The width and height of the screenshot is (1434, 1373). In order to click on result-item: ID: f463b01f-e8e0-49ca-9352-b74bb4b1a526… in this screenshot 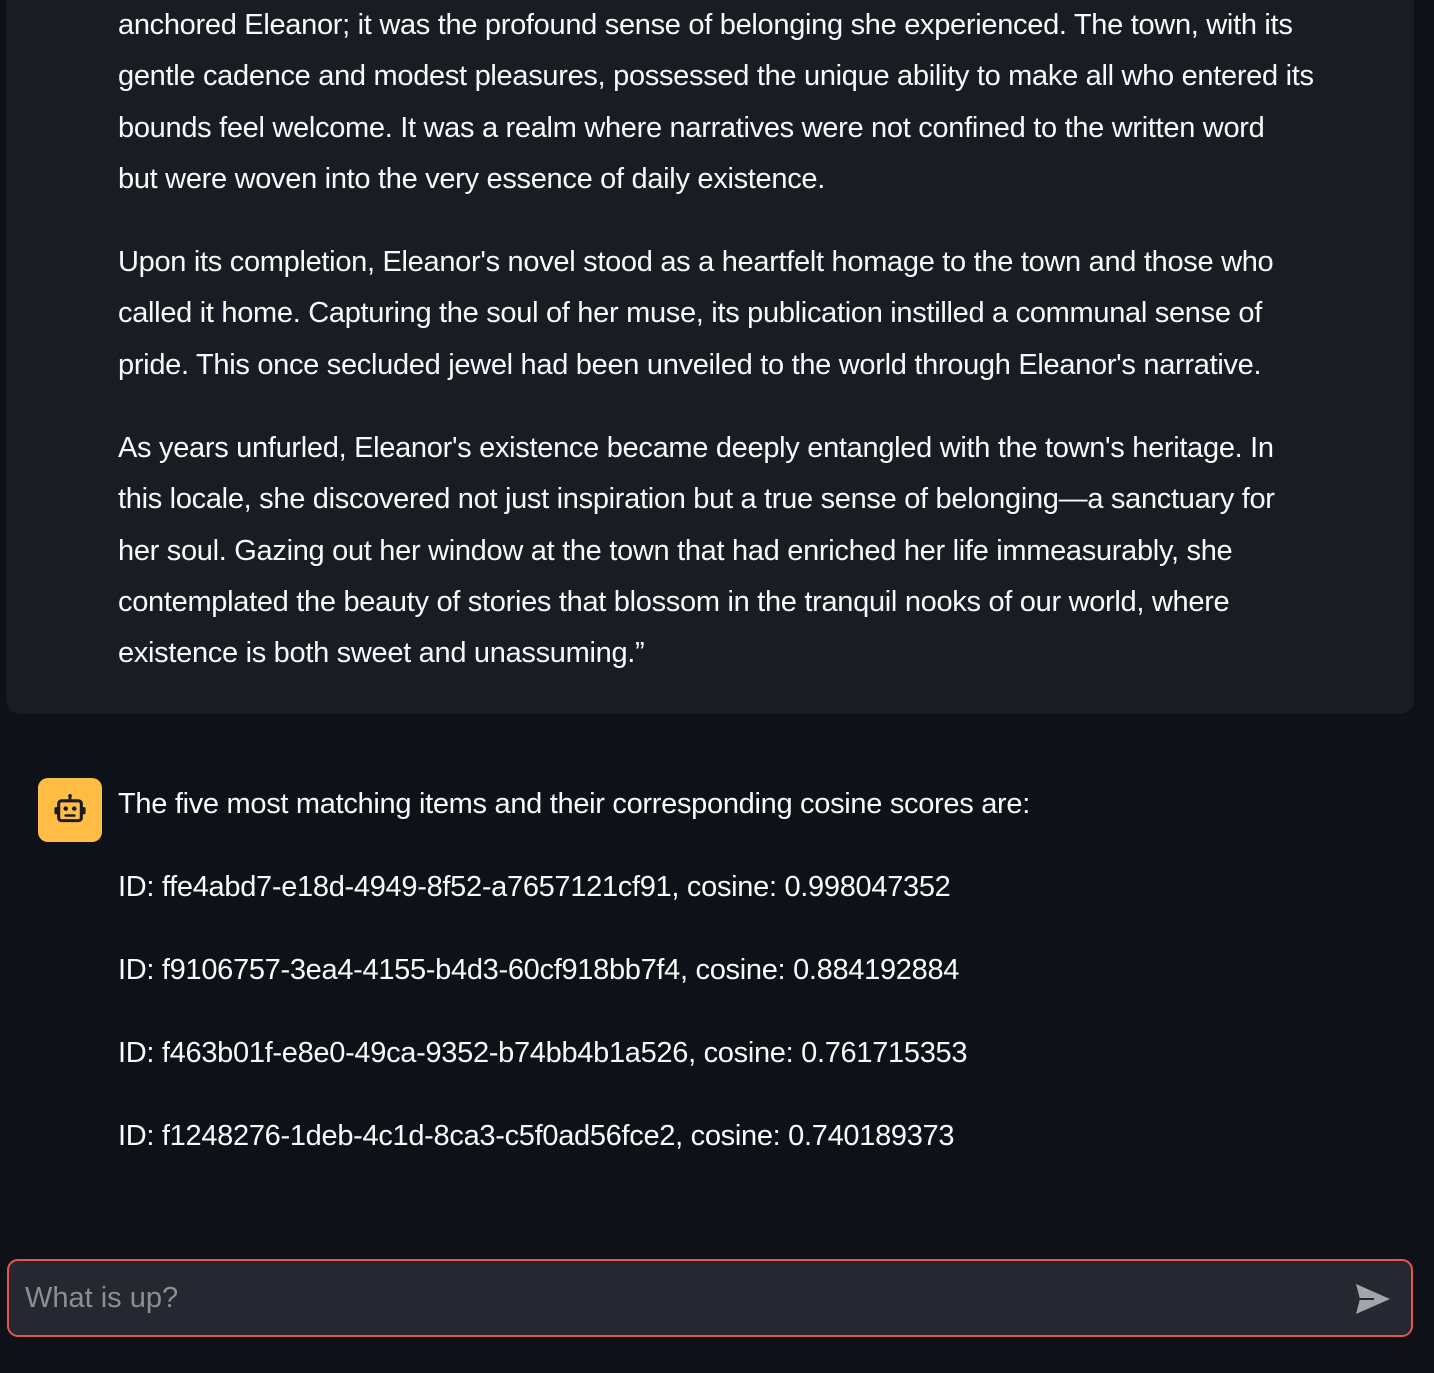, I will do `click(543, 1053)`.